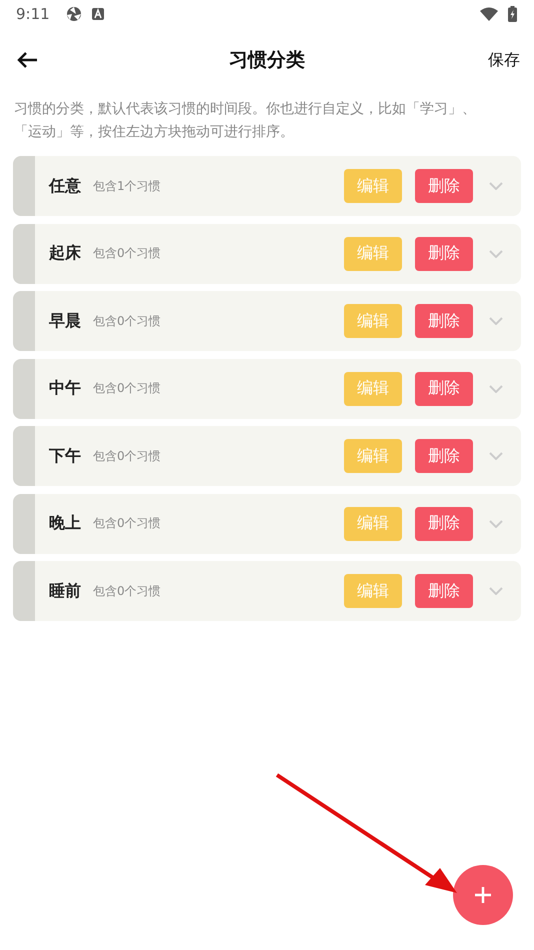  Describe the element at coordinates (65, 388) in the screenshot. I see `category-name: 中午` at that location.